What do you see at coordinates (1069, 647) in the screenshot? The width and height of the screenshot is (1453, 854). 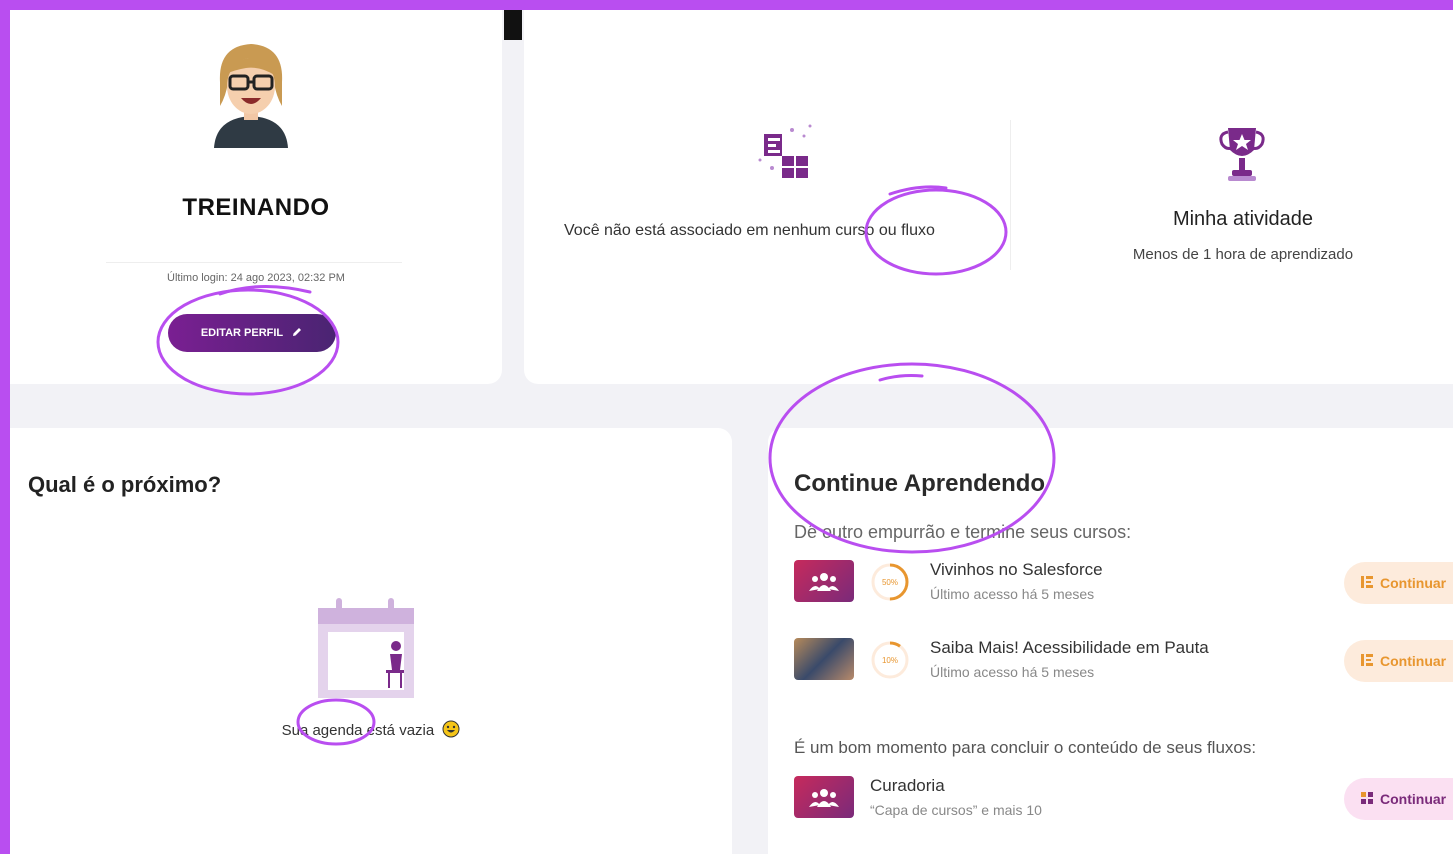 I see `course-title: Saiba Mais! Acessibilidade em Pauta` at bounding box center [1069, 647].